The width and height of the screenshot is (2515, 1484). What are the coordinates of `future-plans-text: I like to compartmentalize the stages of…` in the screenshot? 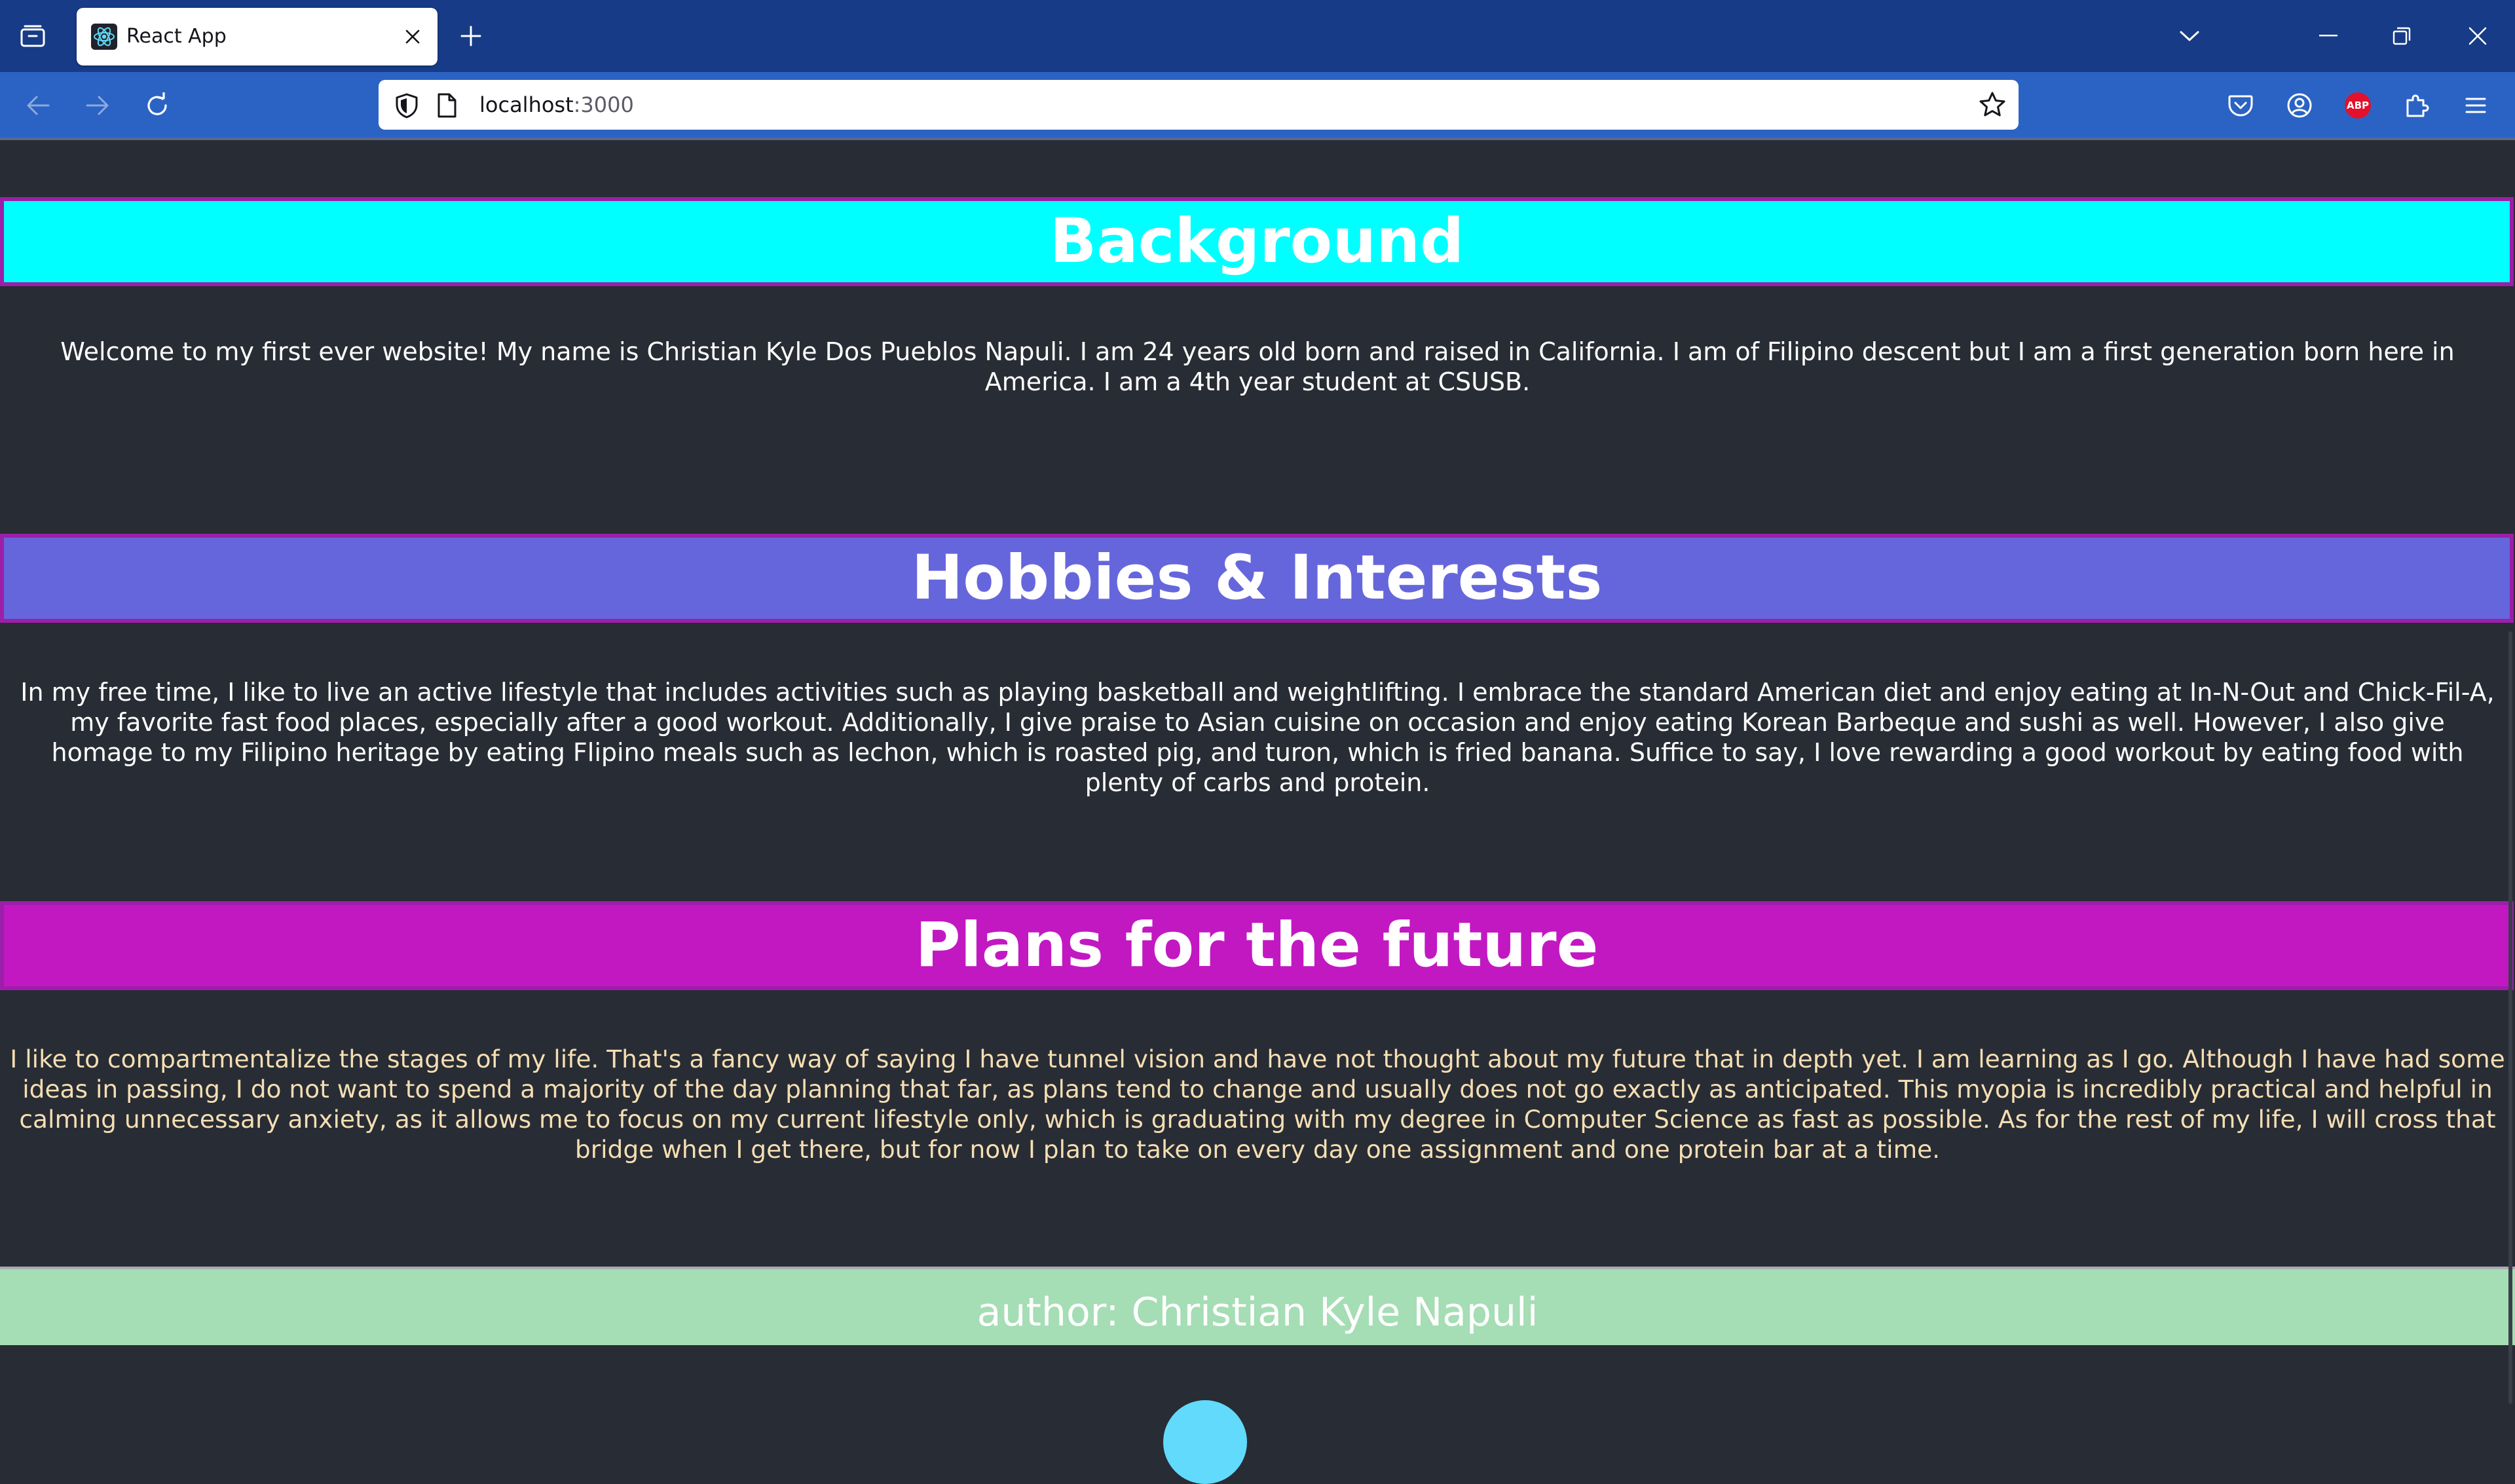 It's located at (1257, 1104).